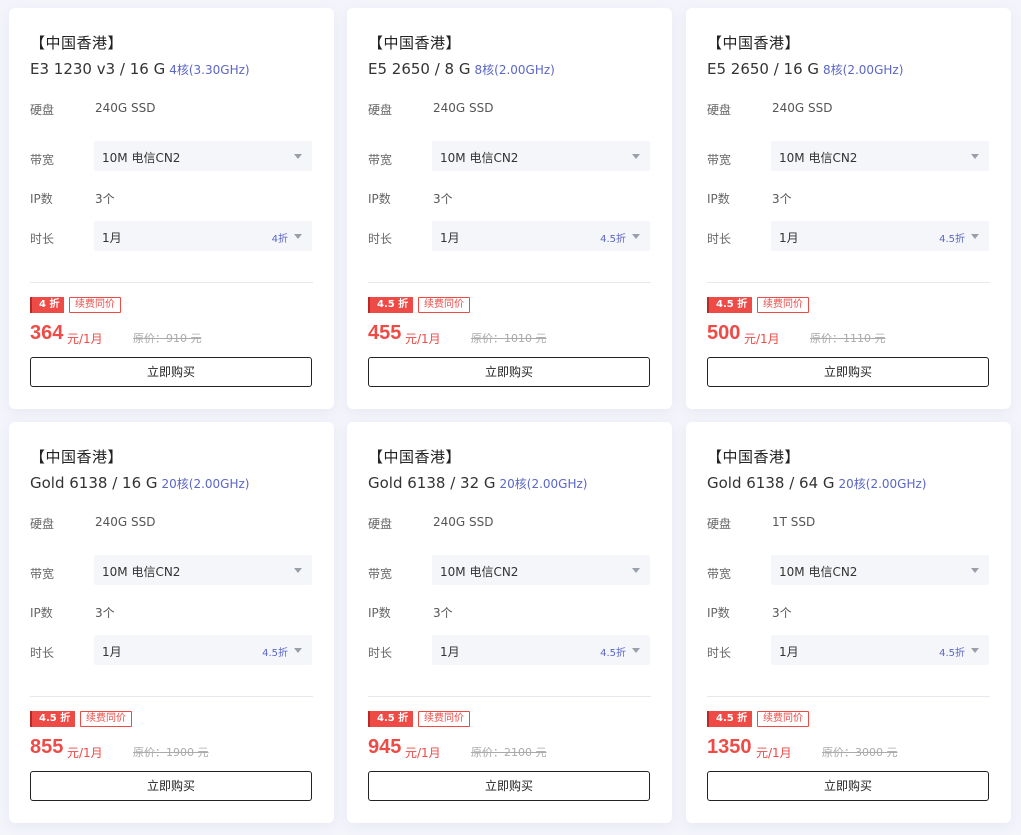 This screenshot has width=1021, height=835. I want to click on model-name: Gold 6138 / 64 G, so click(771, 483).